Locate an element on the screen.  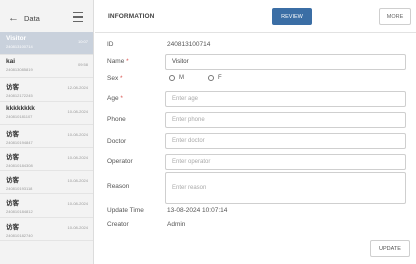
list-item-time: 10:07 is located at coordinates (82, 41).